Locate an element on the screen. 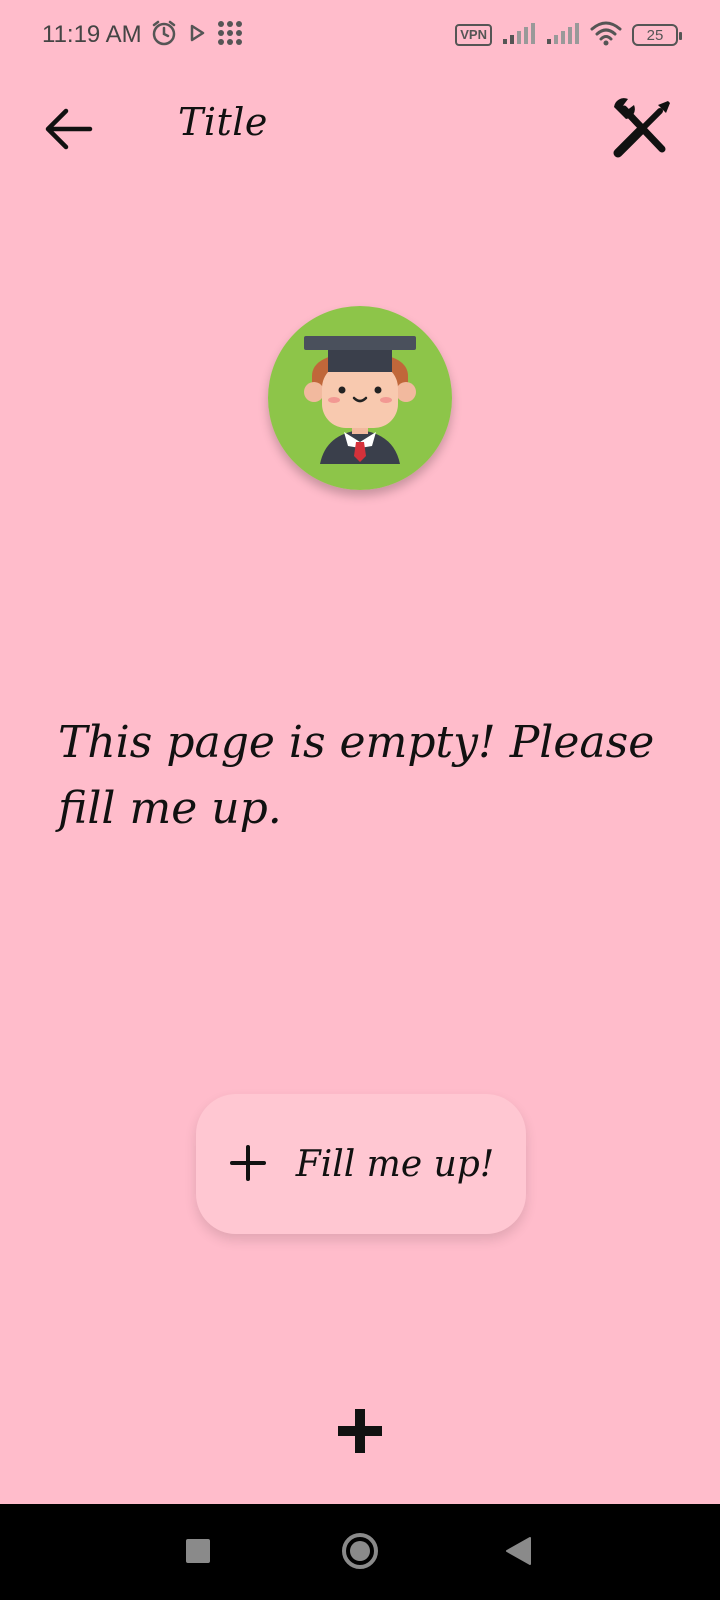 This screenshot has height=1600, width=720. plus-bold-icon is located at coordinates (360, 1432).